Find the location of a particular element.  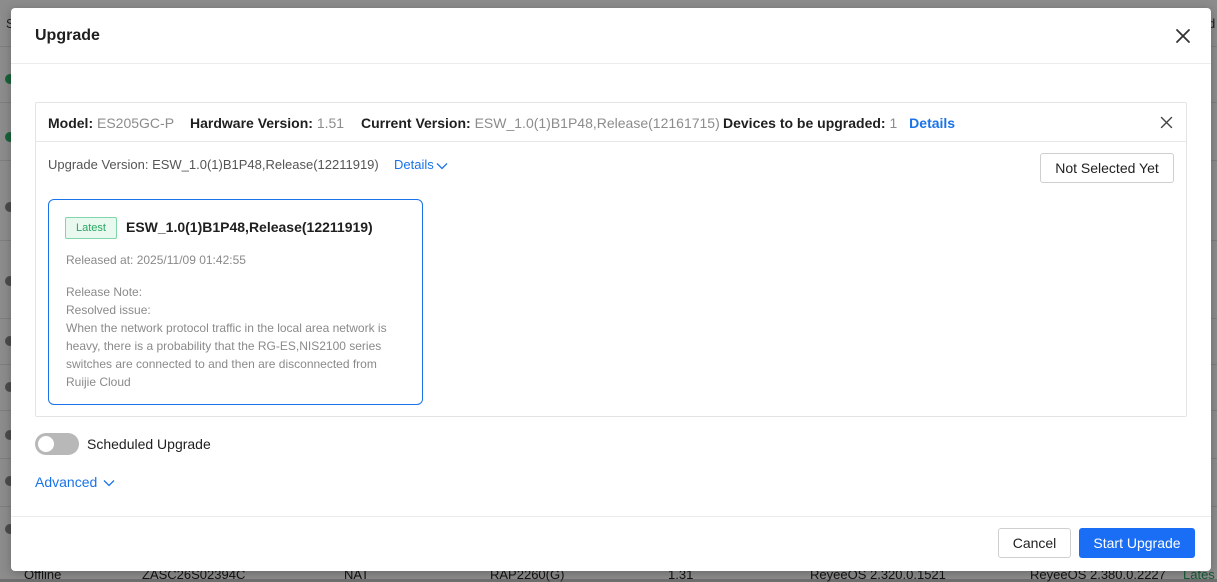

devices-info: Devices to be upgraded: 1 Details is located at coordinates (839, 123).